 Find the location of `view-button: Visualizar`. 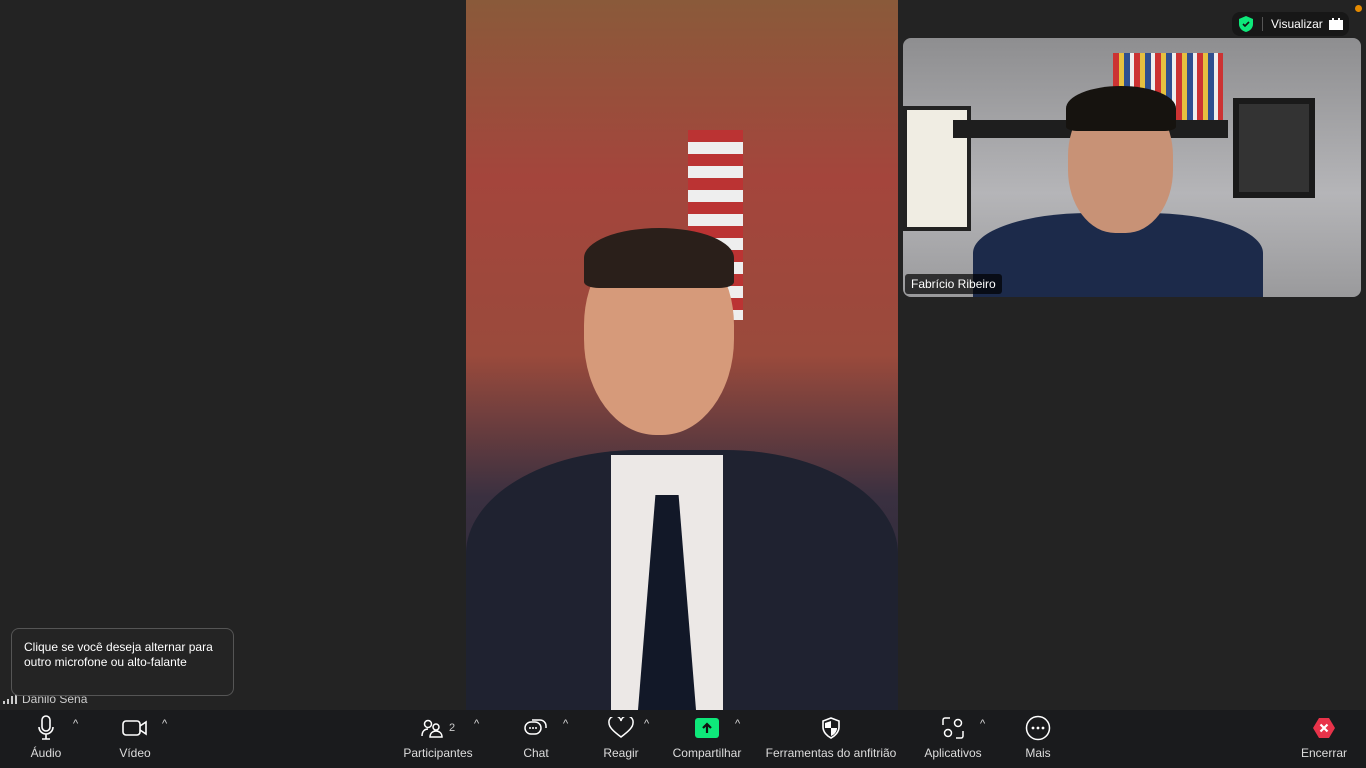

view-button: Visualizar is located at coordinates (1307, 24).